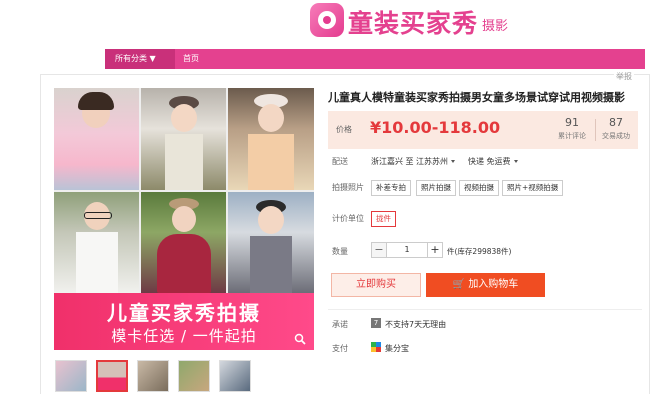 This screenshot has height=398, width=658. Describe the element at coordinates (432, 161) in the screenshot. I see `delivery-destination: 江苏苏州` at that location.